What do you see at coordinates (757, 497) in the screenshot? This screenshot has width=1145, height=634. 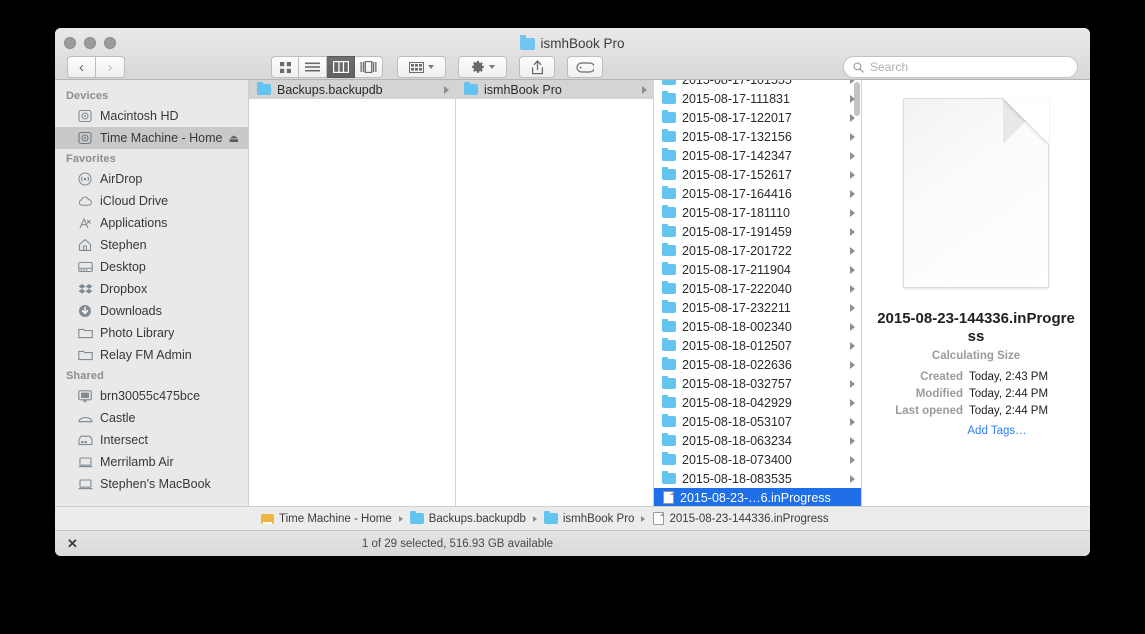 I see `list-item-selected: 2015-08-23-…6.inProgress` at bounding box center [757, 497].